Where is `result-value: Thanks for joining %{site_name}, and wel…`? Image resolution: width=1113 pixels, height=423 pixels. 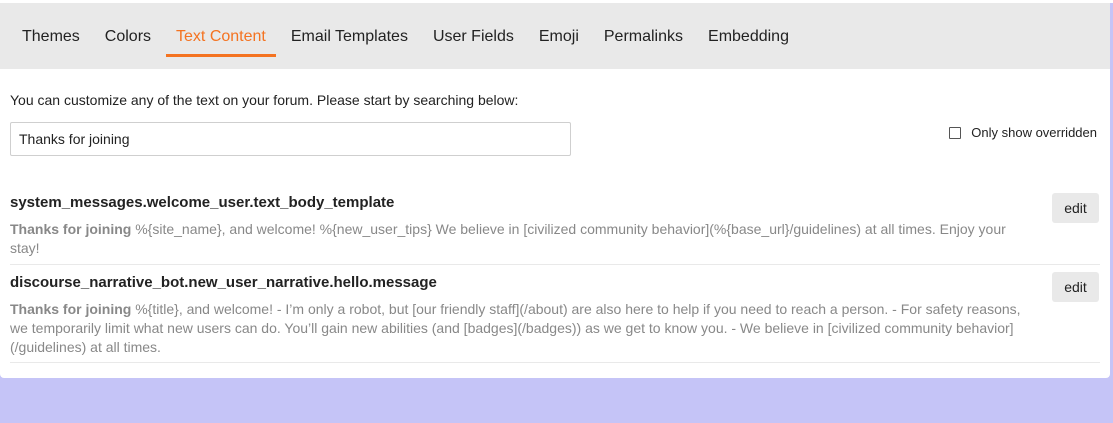 result-value: Thanks for joining %{site_name}, and wel… is located at coordinates (520, 239).